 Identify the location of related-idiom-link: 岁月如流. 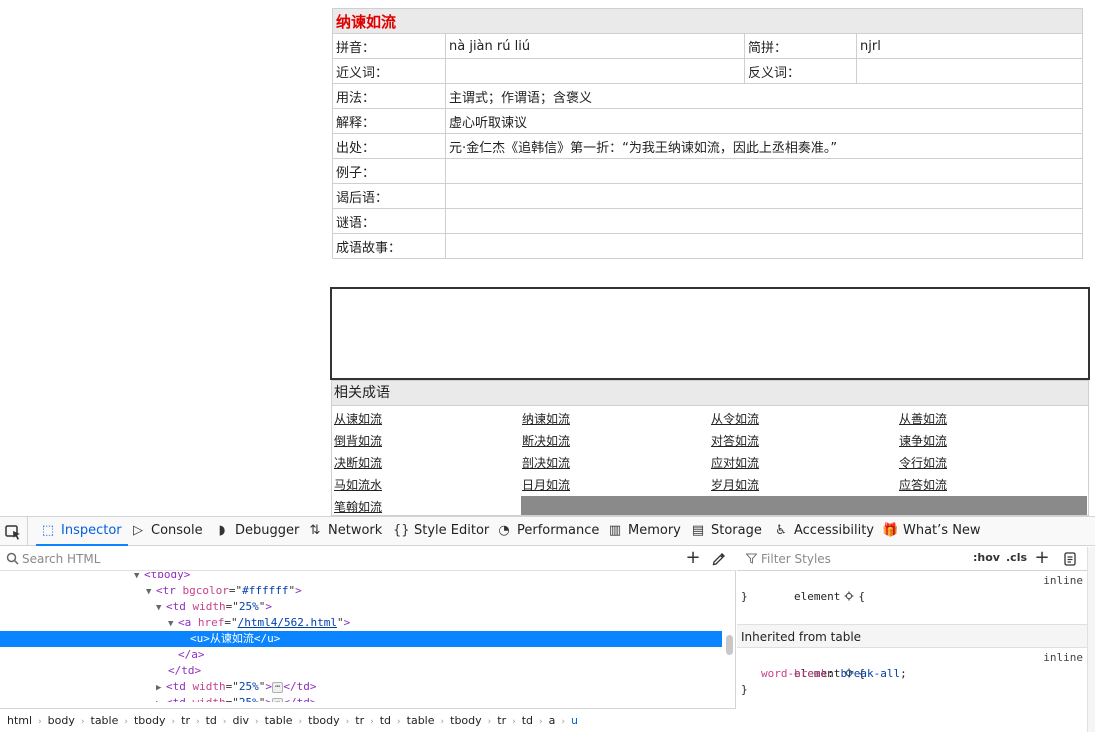
(735, 485).